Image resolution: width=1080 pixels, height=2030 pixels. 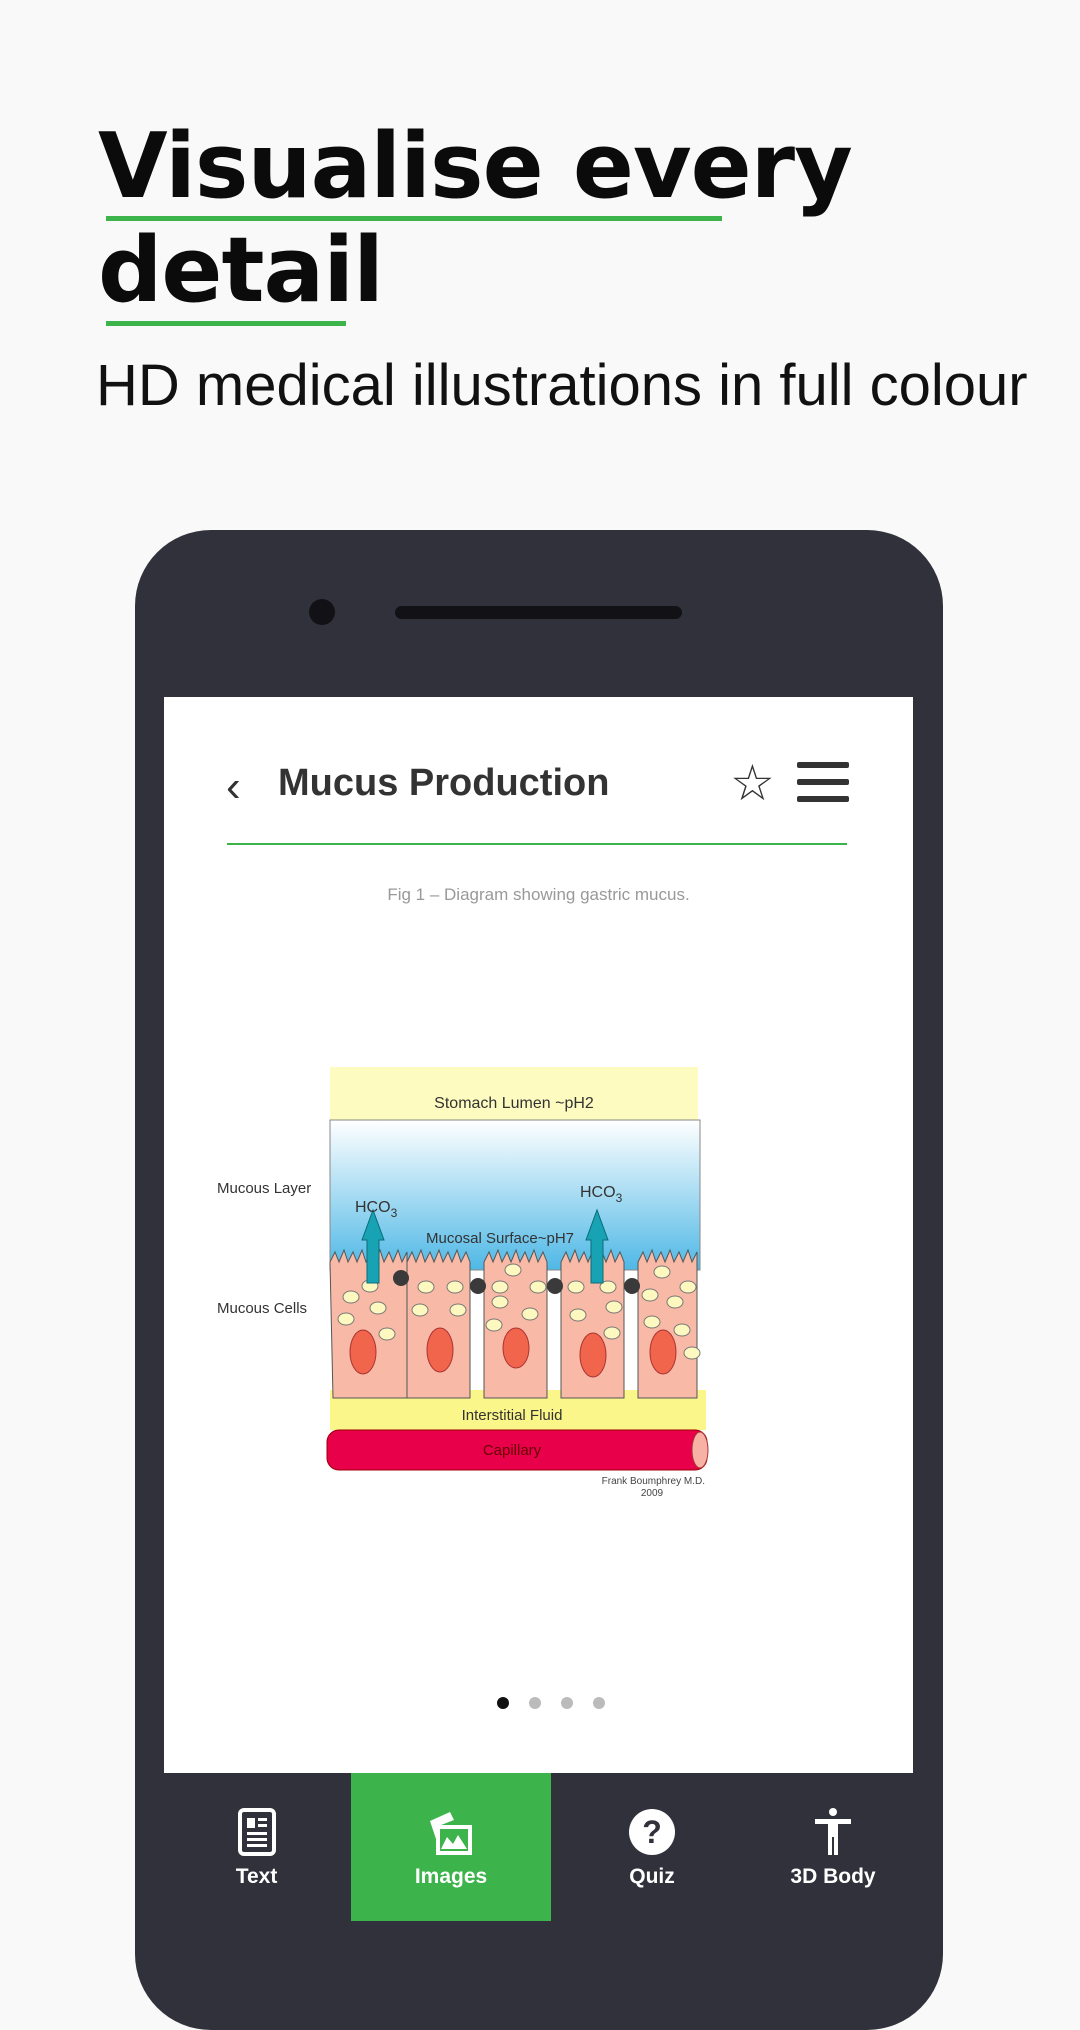 I want to click on camera-icon, so click(x=322, y=612).